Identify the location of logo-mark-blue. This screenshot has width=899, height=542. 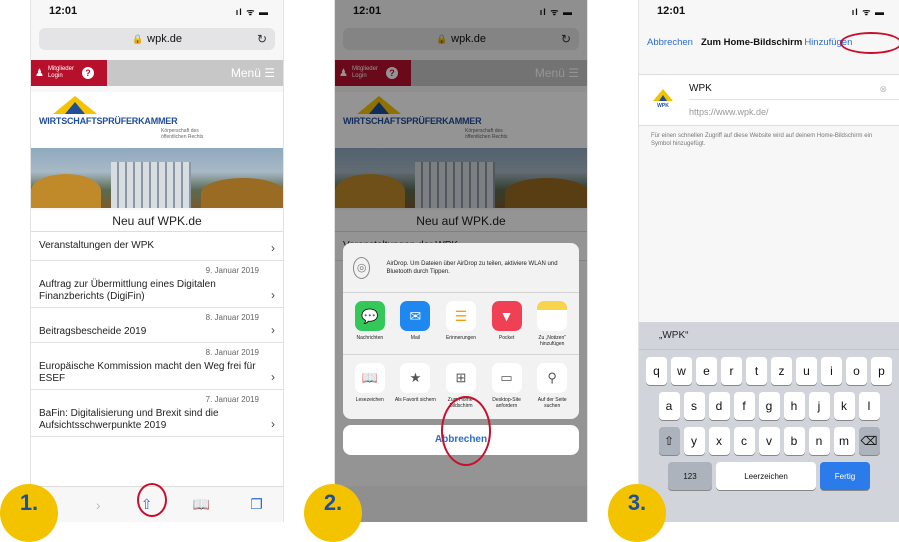
(75, 108).